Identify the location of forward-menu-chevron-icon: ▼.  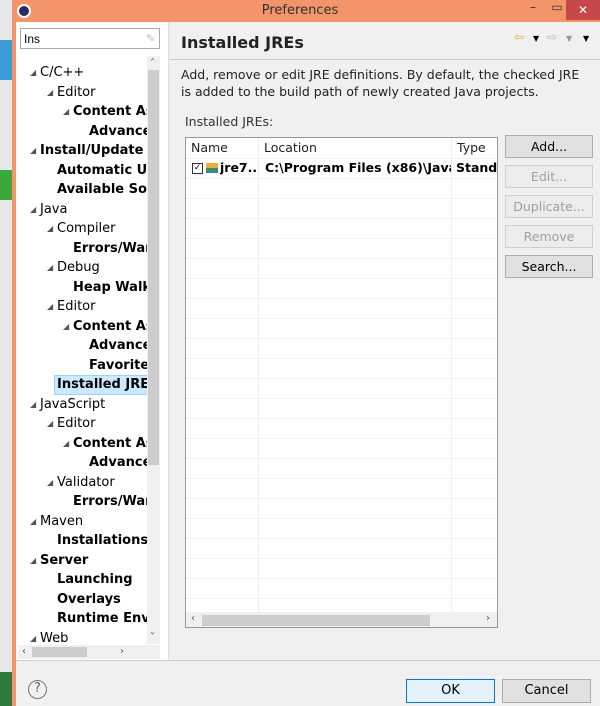
(569, 38).